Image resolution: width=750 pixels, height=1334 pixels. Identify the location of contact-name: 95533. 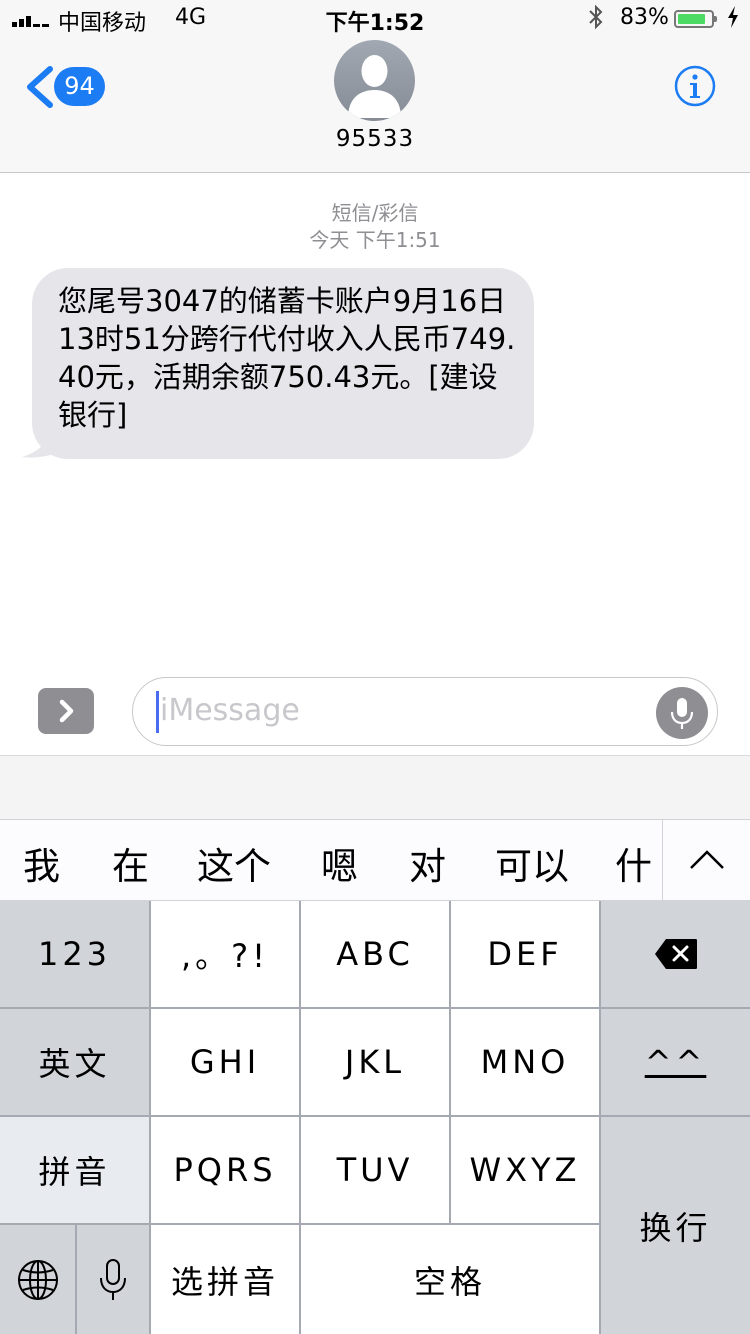
(375, 139).